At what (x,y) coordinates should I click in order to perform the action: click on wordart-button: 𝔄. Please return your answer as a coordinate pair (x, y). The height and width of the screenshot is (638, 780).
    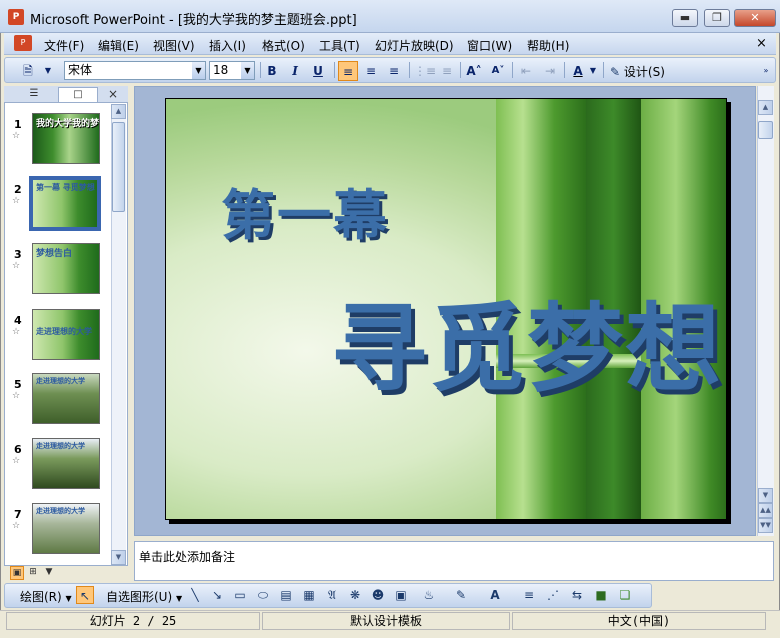
    Looking at the image, I should click on (332, 595).